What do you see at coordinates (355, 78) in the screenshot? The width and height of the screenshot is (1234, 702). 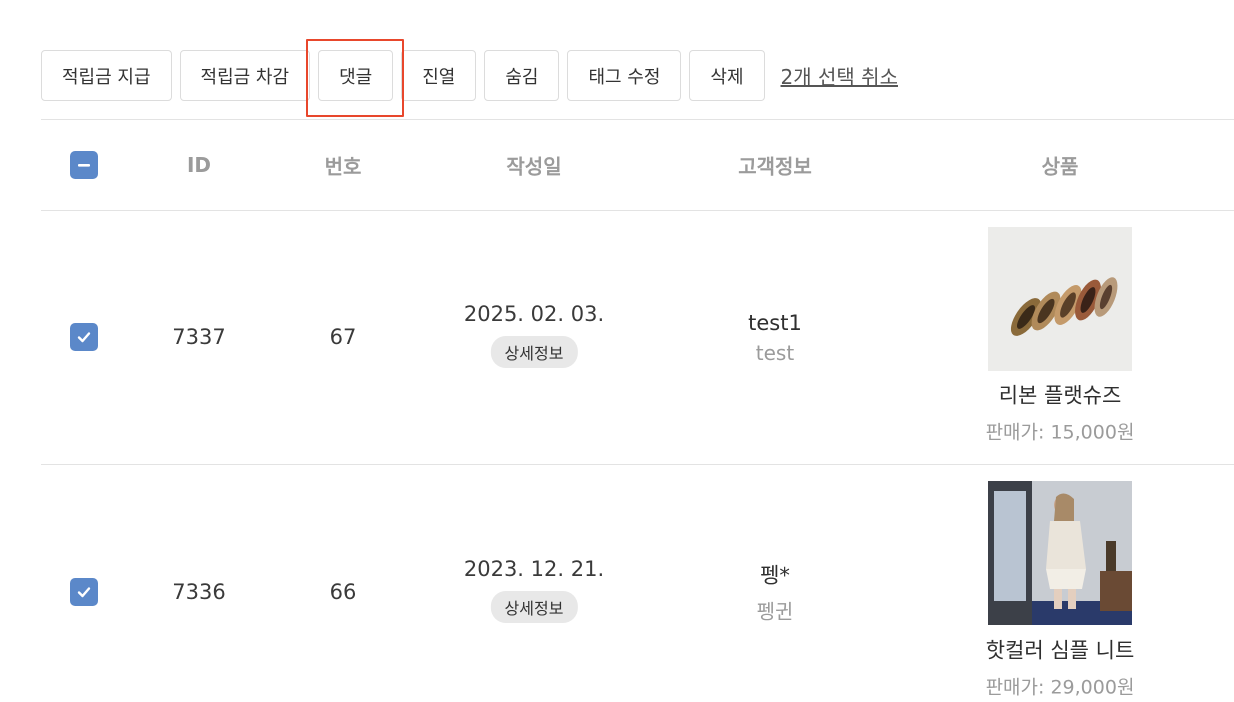 I see `comment-button: 댓글` at bounding box center [355, 78].